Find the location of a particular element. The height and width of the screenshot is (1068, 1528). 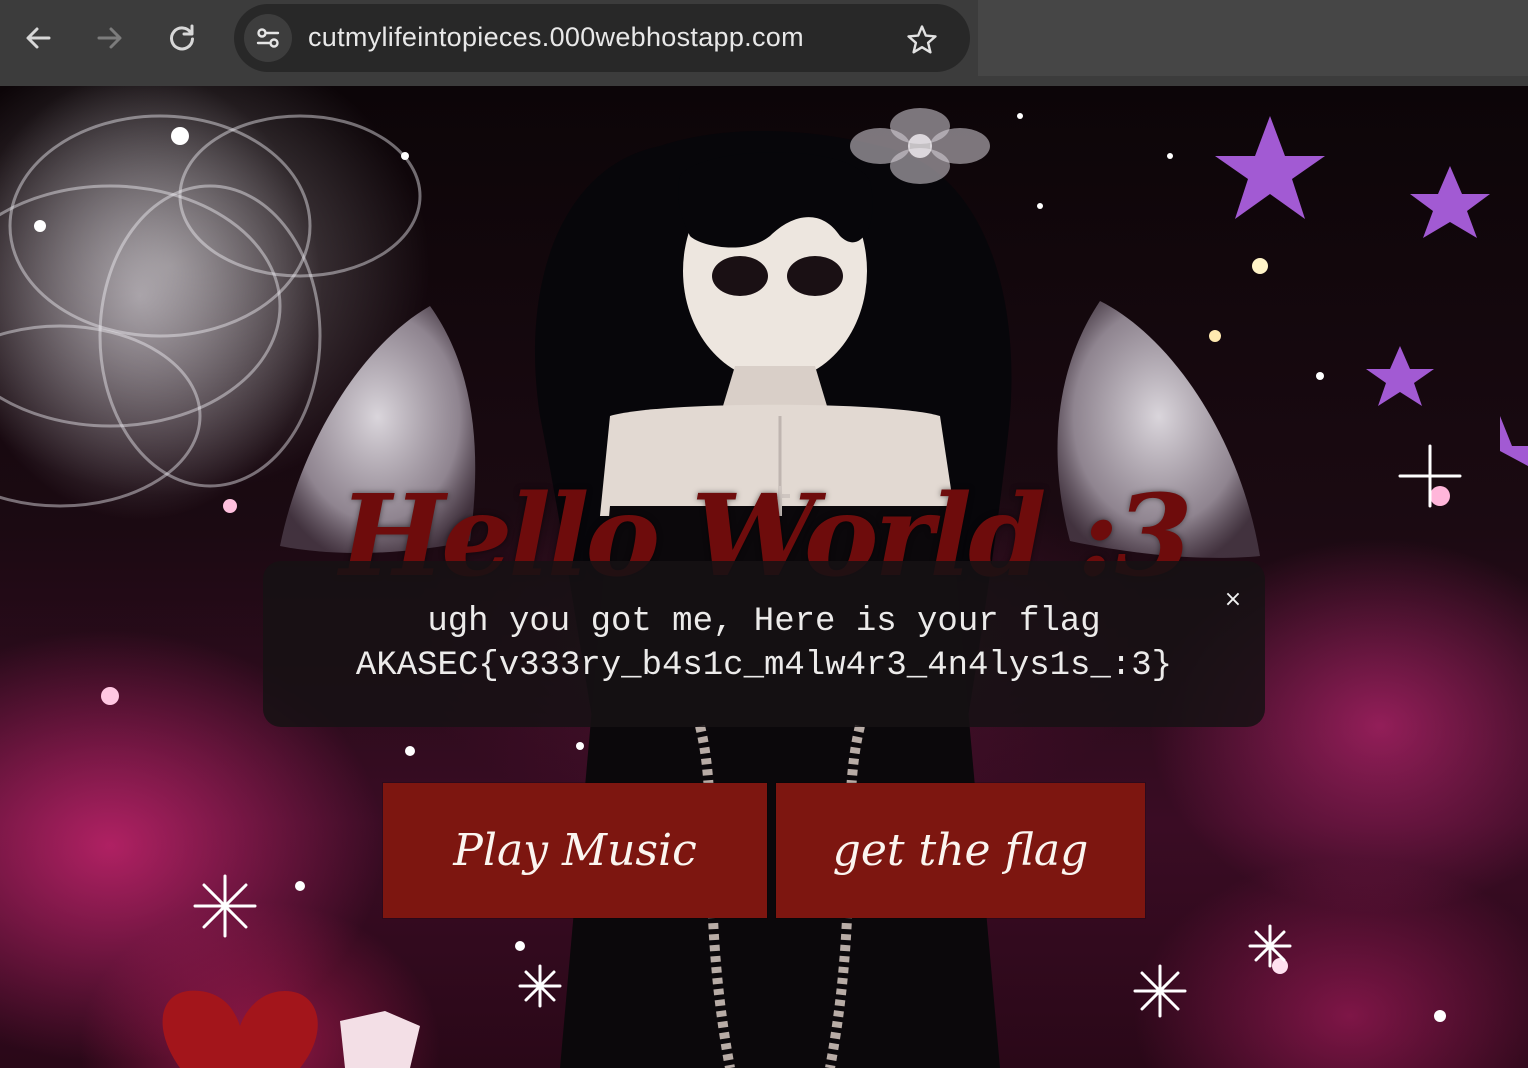

close-icon: × is located at coordinates (1233, 601).